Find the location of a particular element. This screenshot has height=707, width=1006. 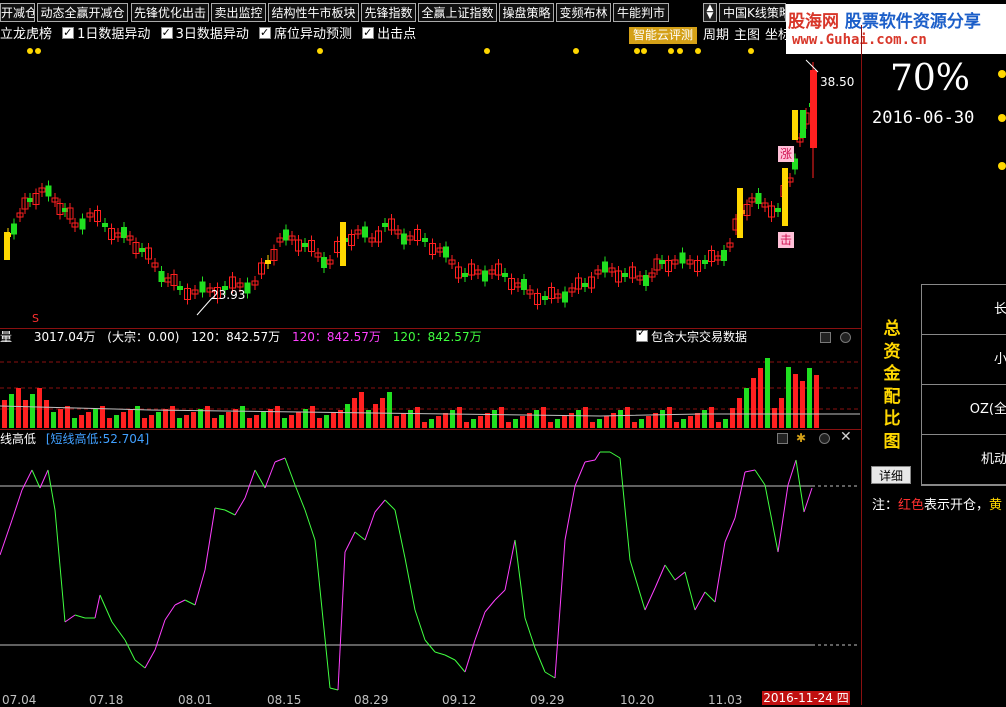

osc-zoom-icon is located at coordinates (824, 438).